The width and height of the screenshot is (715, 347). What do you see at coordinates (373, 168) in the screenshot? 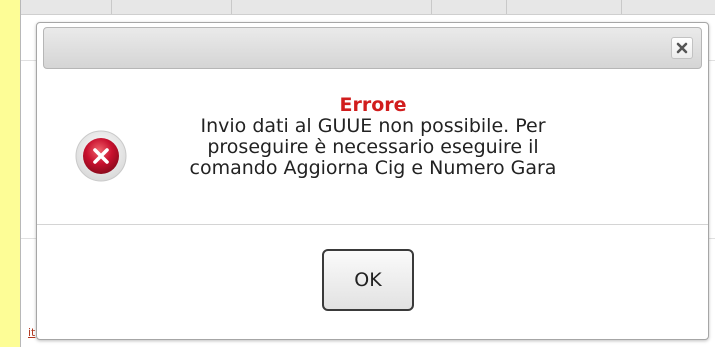
I see `error-message-line: comando Aggiorna Cig e Numero Gara` at bounding box center [373, 168].